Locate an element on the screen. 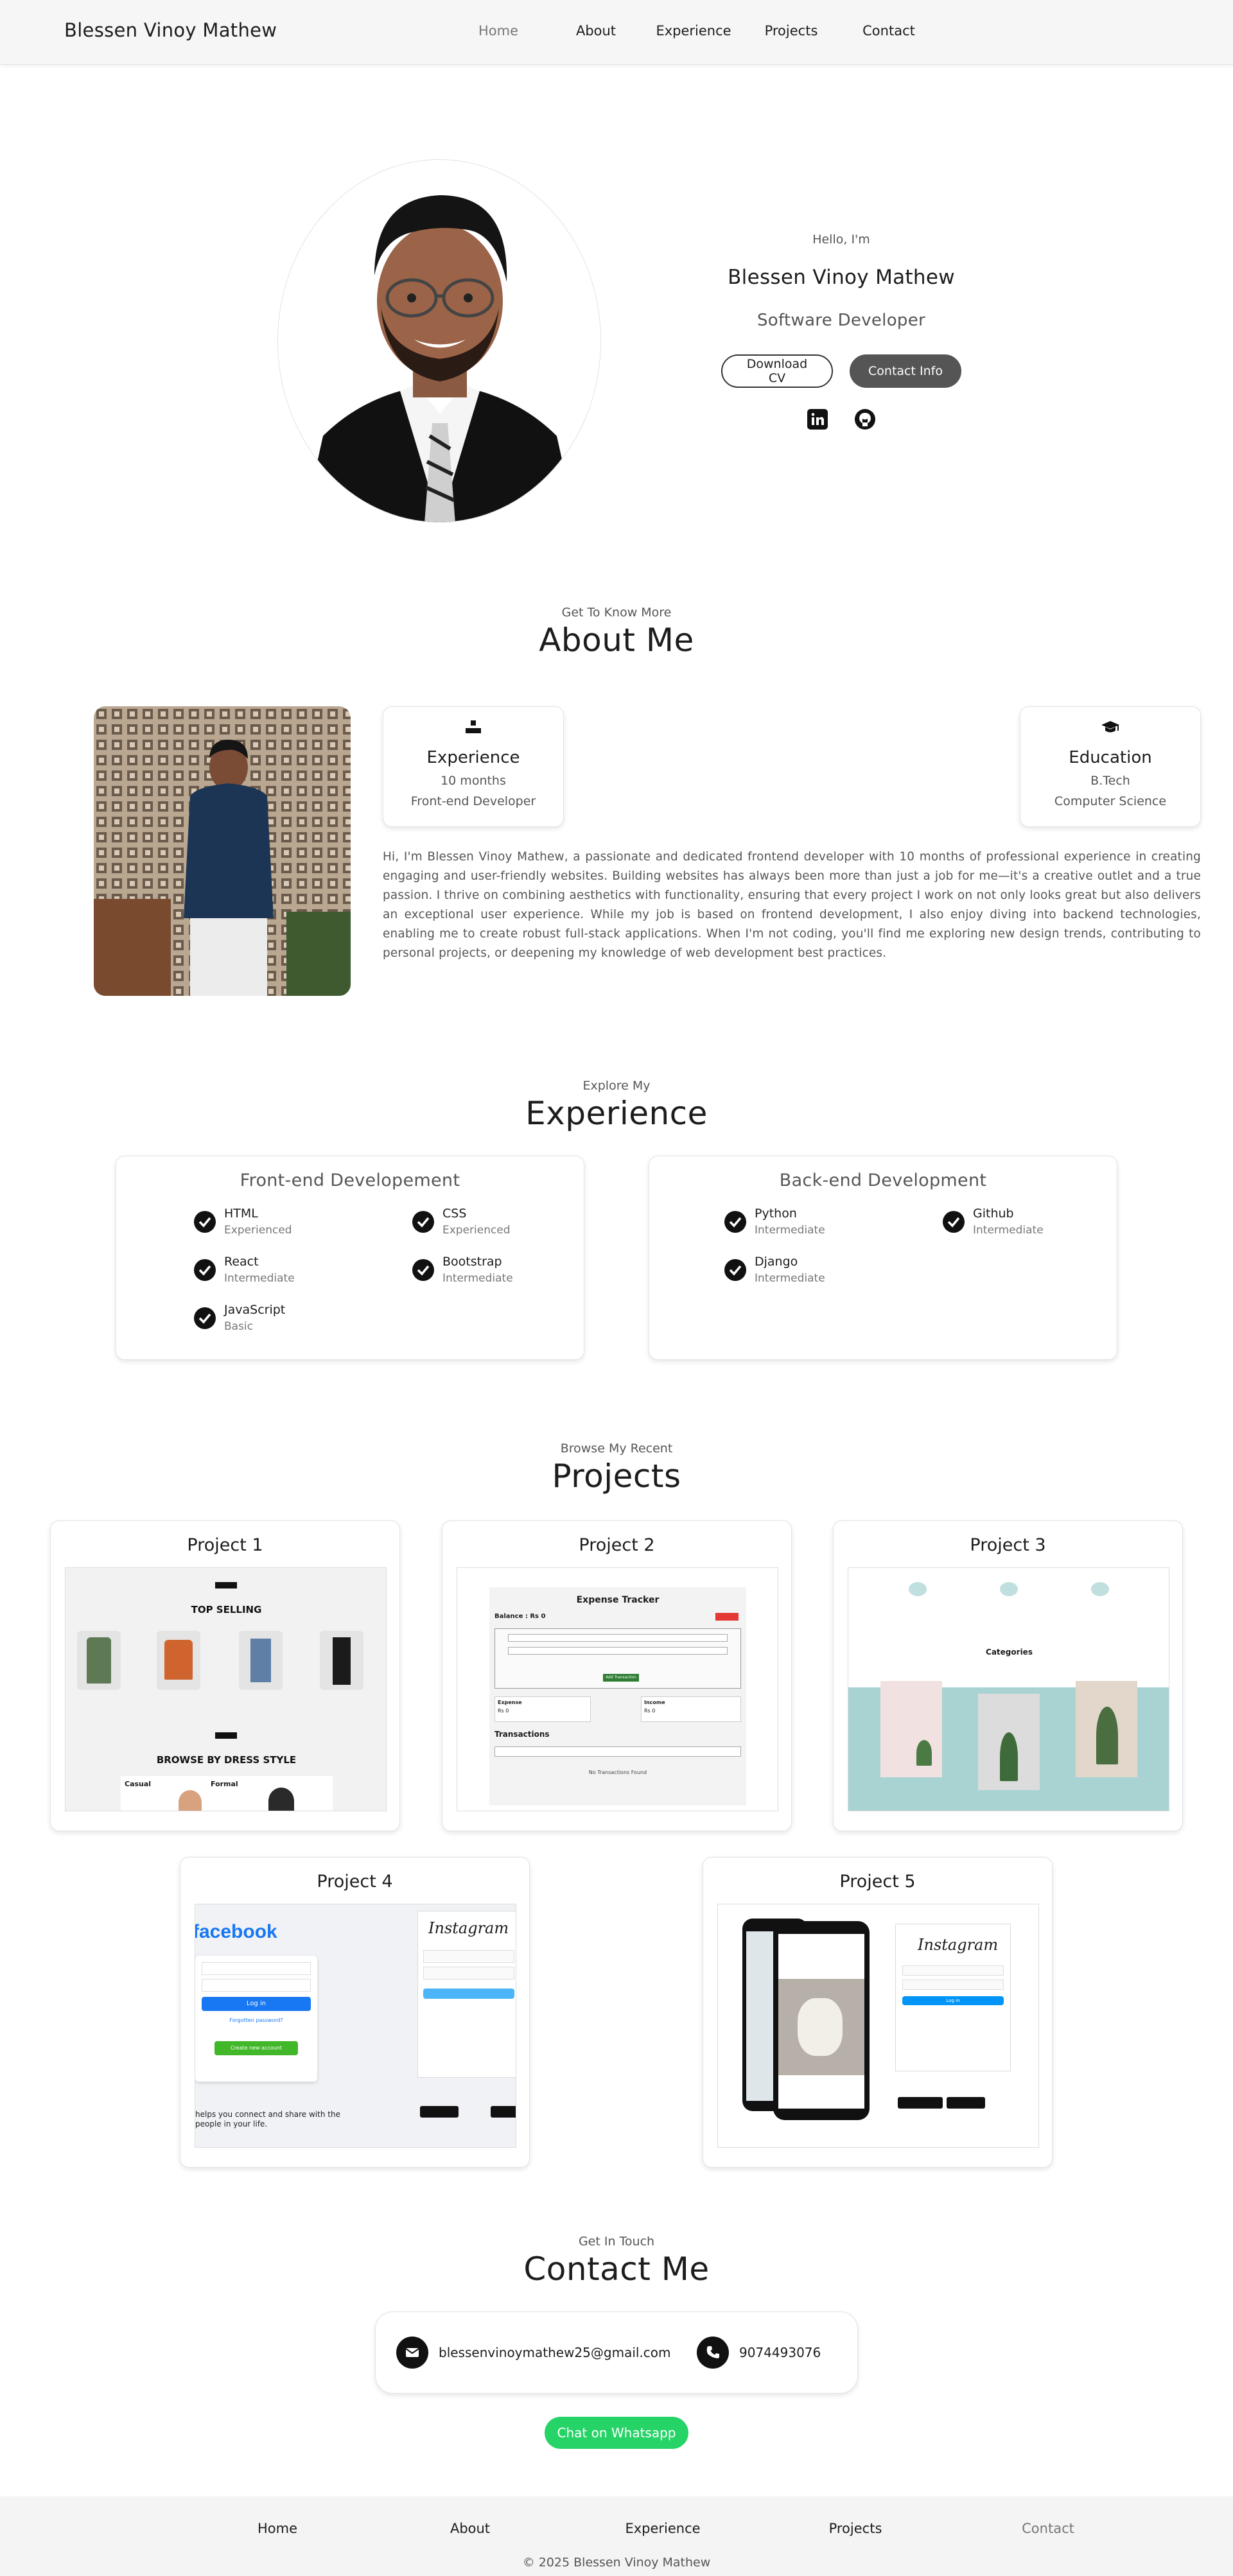 The image size is (1233, 2576). expense-box-value: Rs 0 is located at coordinates (504, 1711).